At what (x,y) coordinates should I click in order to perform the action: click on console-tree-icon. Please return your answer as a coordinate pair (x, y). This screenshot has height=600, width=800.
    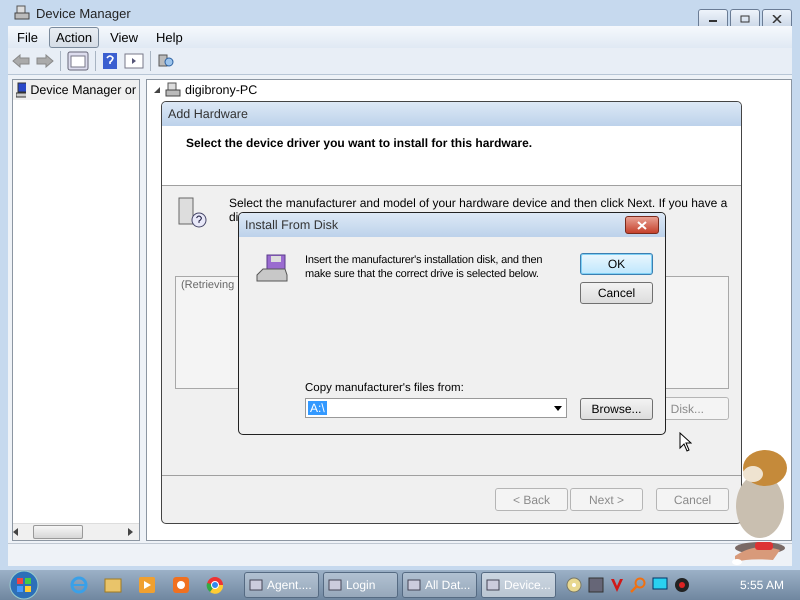
    Looking at the image, I should click on (78, 61).